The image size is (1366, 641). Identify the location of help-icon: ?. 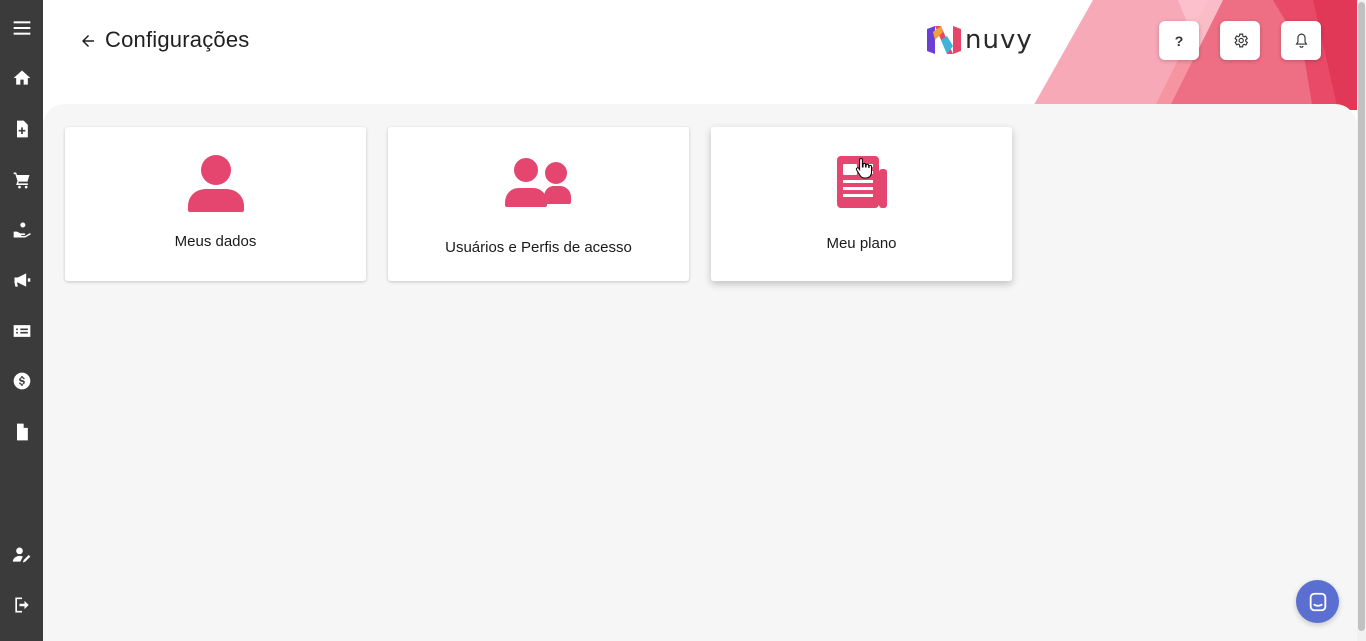
(1179, 40).